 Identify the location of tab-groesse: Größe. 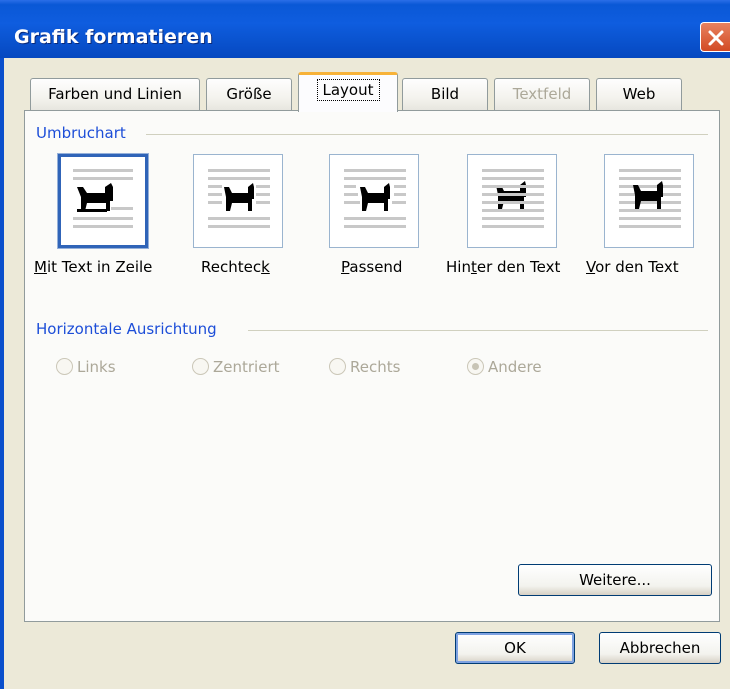
(249, 94).